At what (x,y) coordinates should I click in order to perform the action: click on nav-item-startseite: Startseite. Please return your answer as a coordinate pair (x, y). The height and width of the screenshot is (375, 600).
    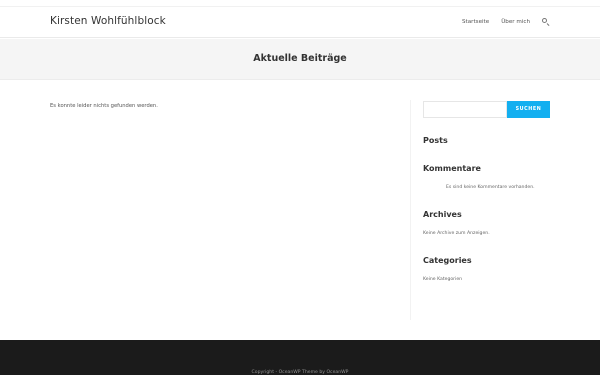
    Looking at the image, I should click on (475, 22).